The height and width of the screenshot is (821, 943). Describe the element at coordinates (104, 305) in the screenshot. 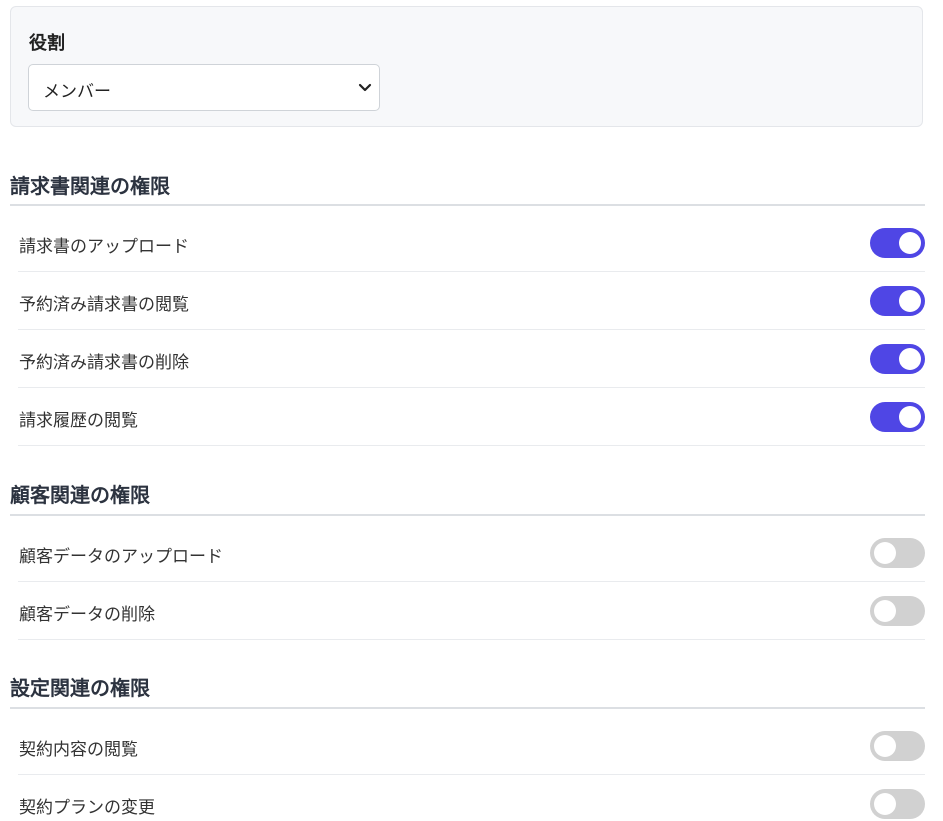

I see `permission-label: 予約済み請求書の閲覧` at that location.